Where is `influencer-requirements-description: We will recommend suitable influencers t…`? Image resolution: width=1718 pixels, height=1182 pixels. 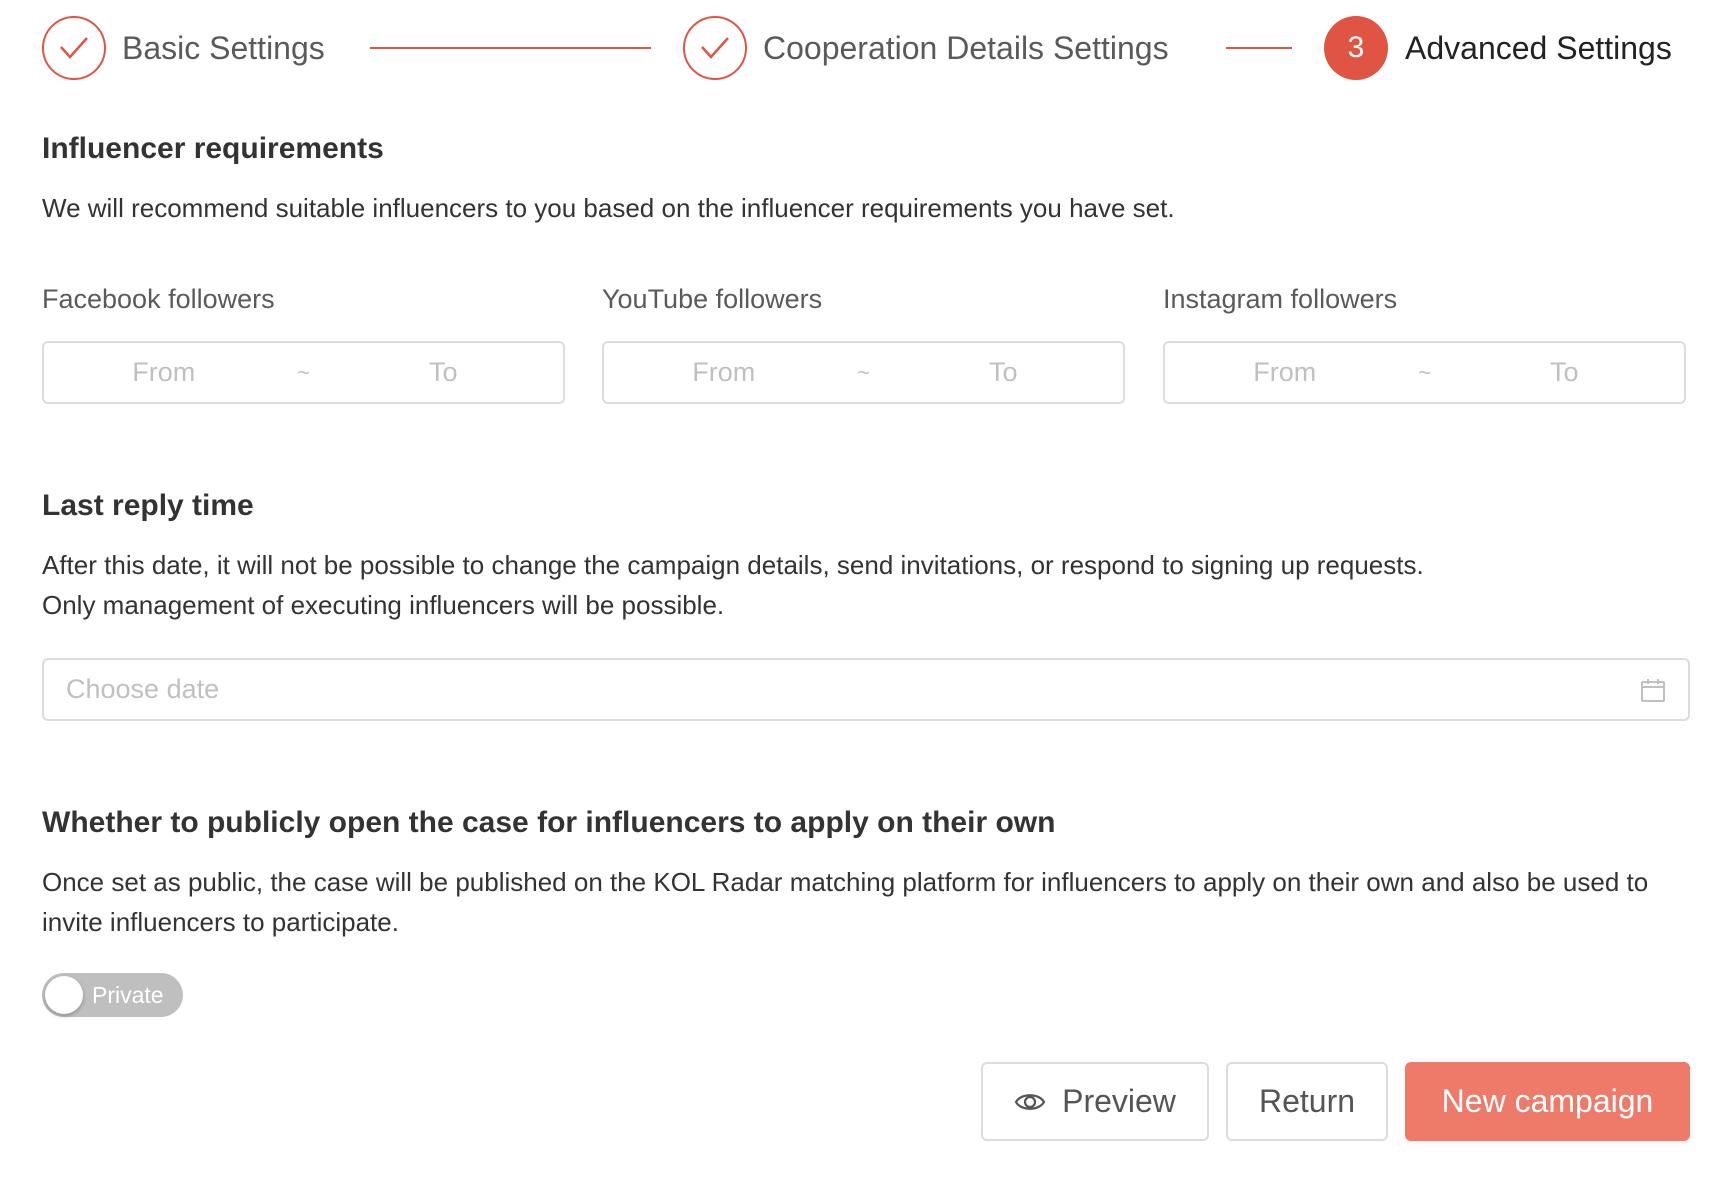
influencer-requirements-description: We will recommend suitable influencers t… is located at coordinates (608, 208).